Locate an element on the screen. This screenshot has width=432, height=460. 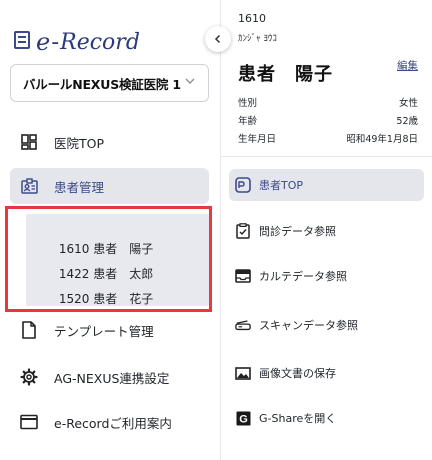
nav-label: 患者管理 is located at coordinates (79, 187).